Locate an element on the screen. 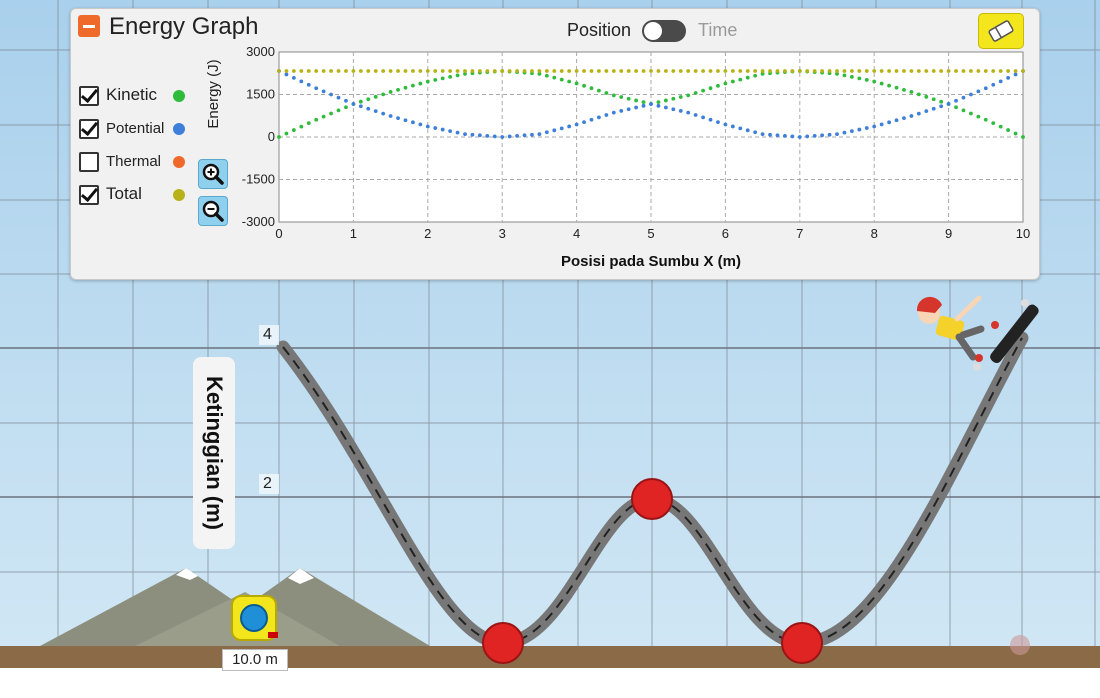 Image resolution: width=1100 pixels, height=698 pixels. x-tick-label: 7 is located at coordinates (799, 233).